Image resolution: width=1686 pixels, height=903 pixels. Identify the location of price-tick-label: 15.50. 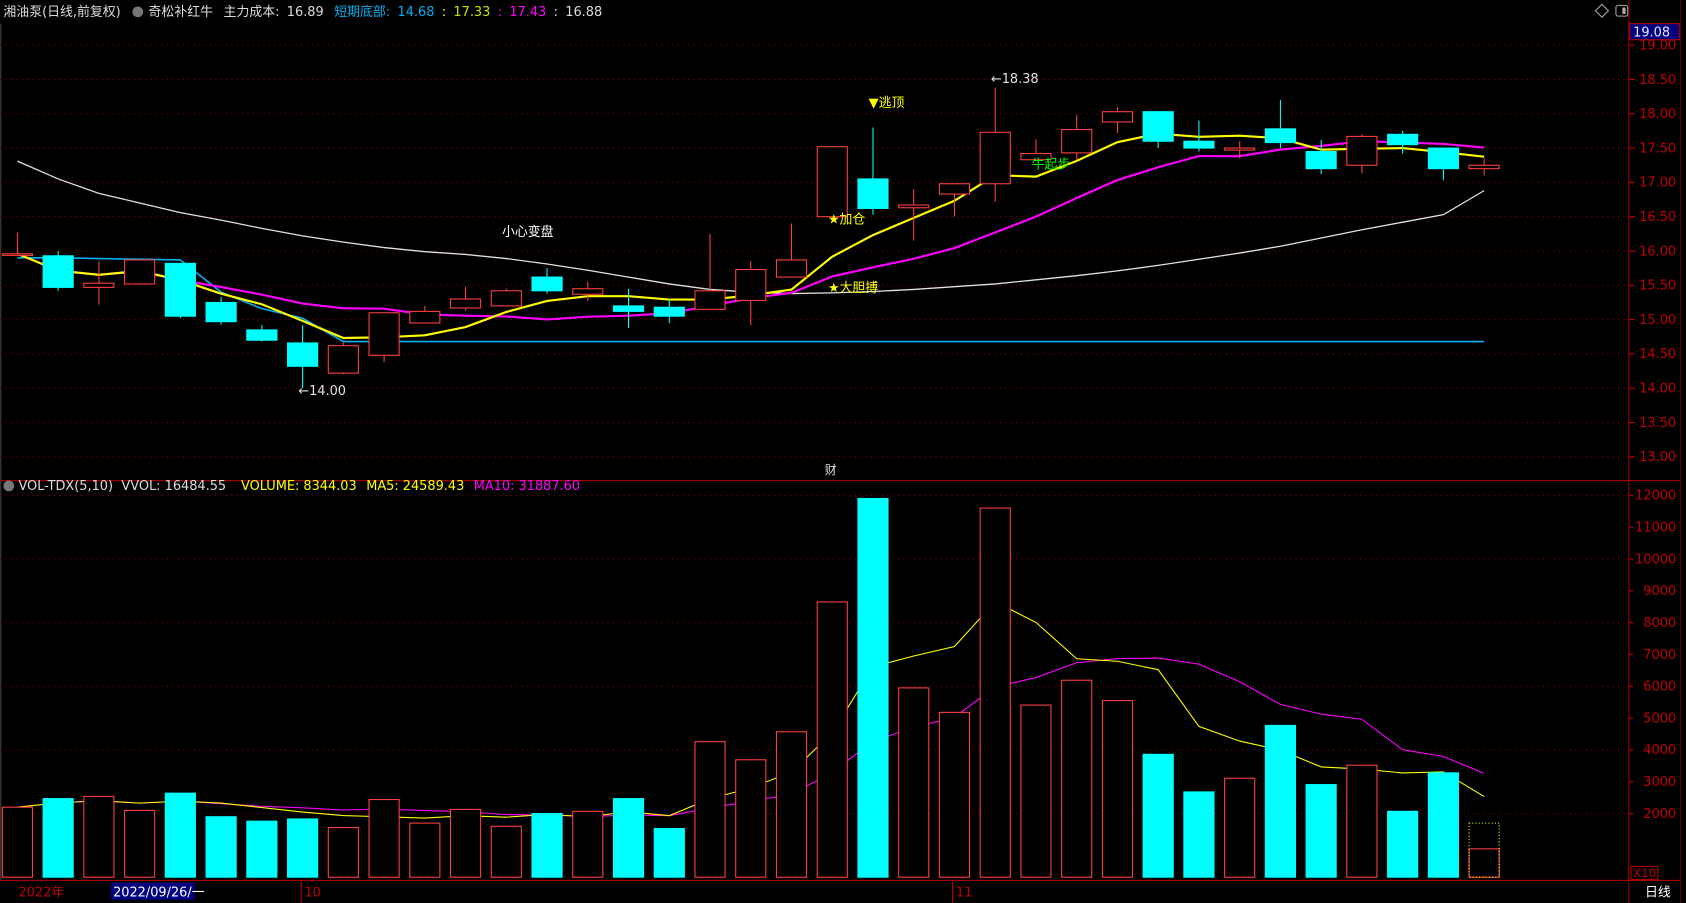
(1657, 286).